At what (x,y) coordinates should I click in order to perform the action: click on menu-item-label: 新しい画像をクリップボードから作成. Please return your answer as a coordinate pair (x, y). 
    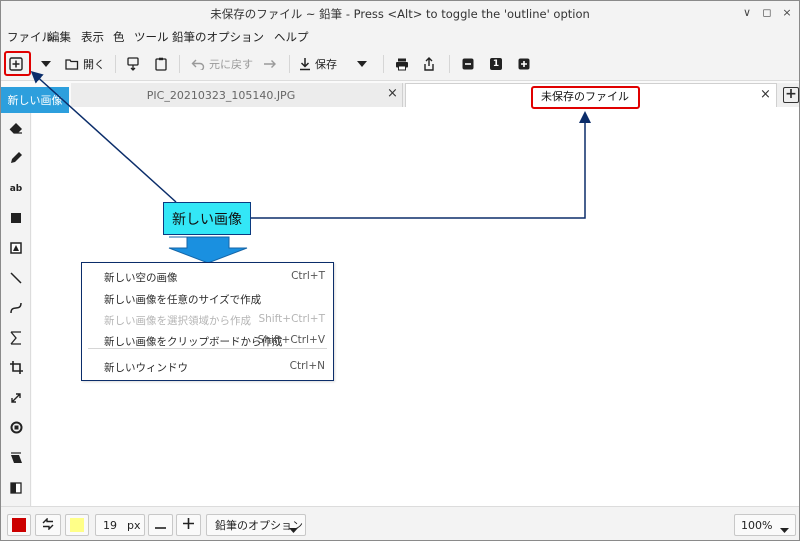
    Looking at the image, I should click on (193, 342).